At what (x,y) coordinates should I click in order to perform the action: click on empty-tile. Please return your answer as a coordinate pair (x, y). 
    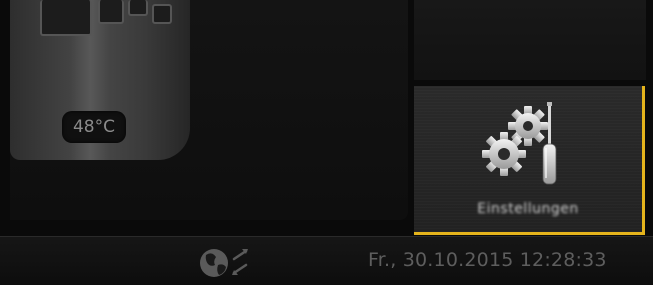
    Looking at the image, I should click on (530, 40).